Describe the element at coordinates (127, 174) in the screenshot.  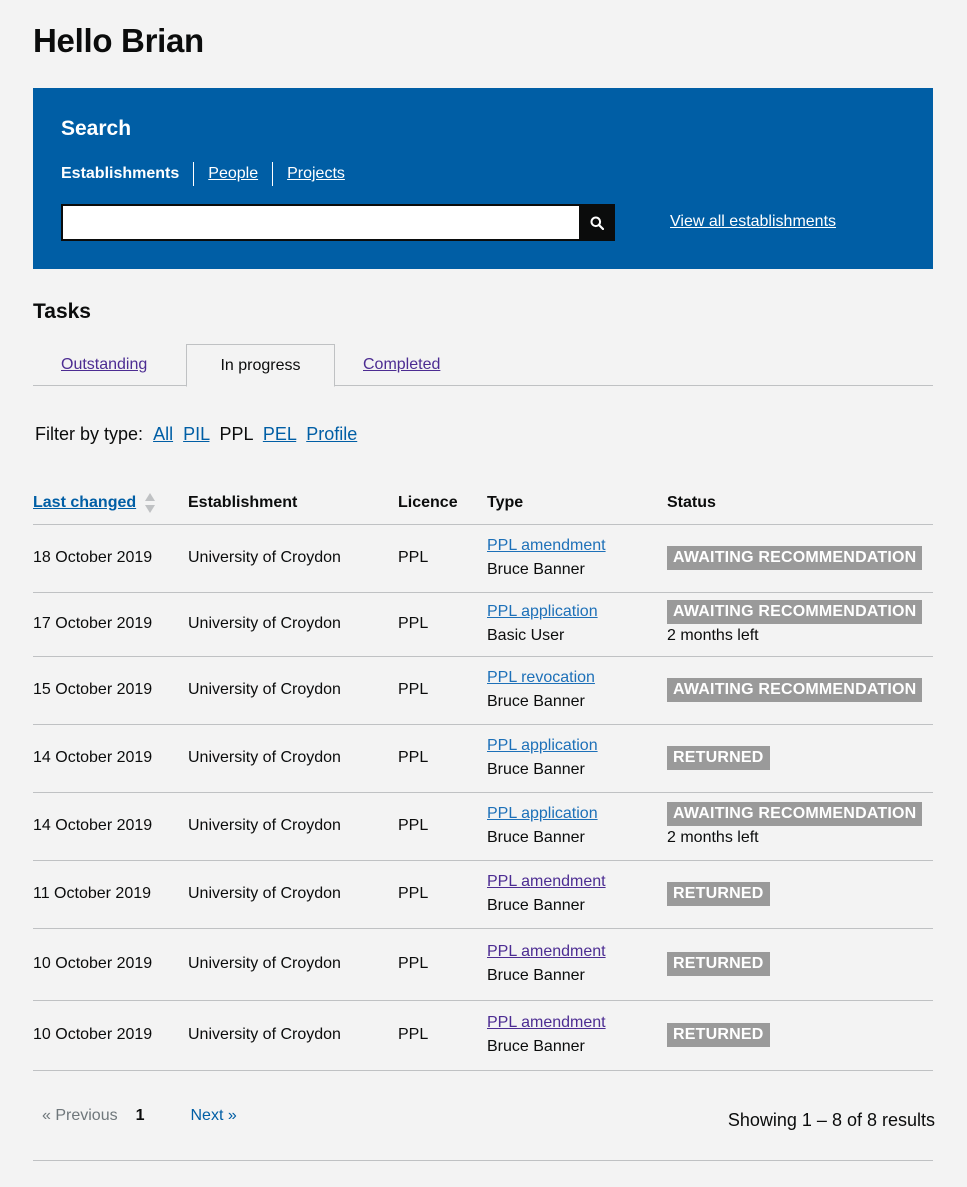
I see `search-tab-establishments: Establishments` at that location.